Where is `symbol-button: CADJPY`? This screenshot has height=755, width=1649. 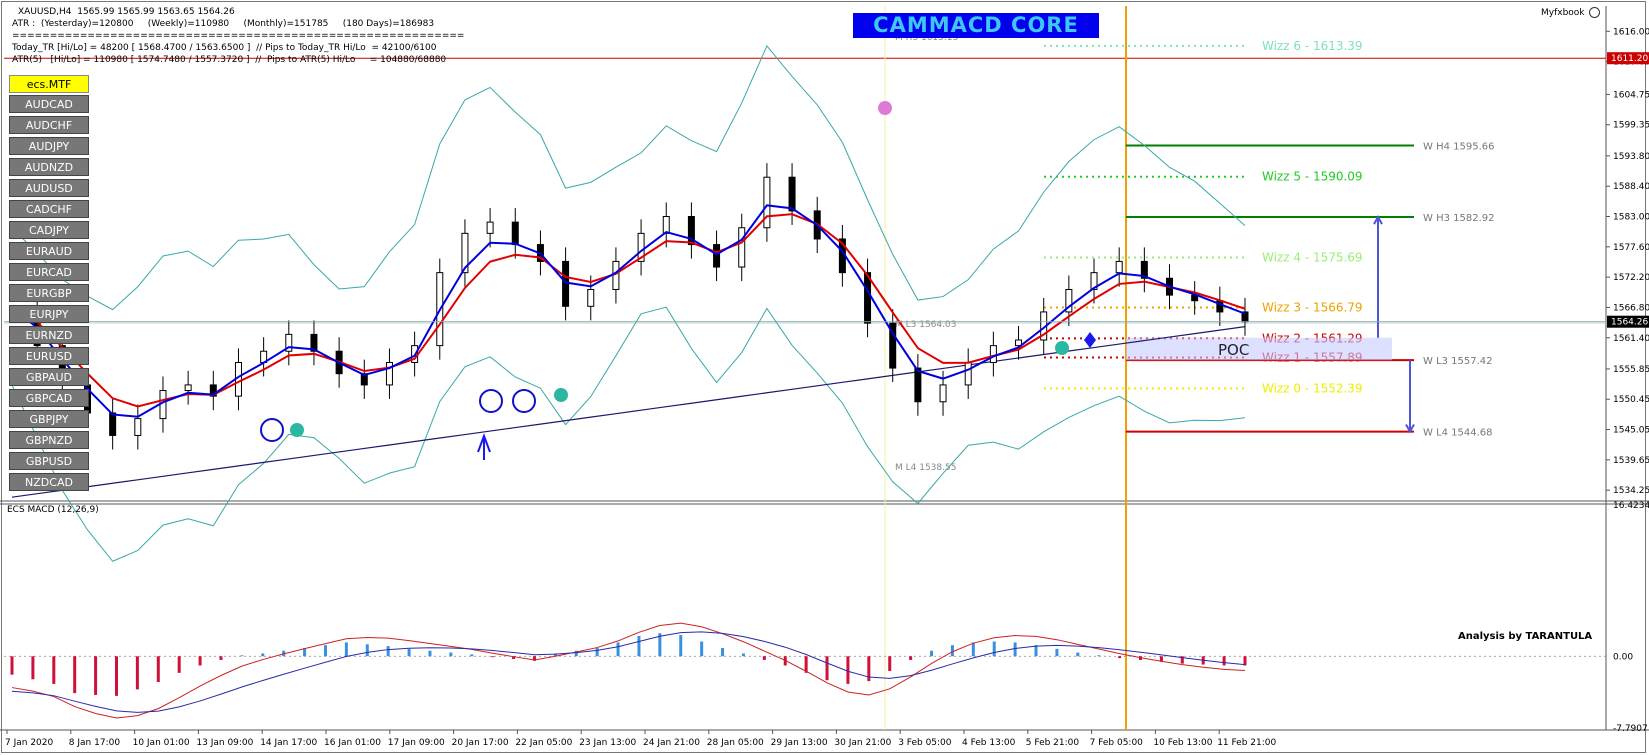
symbol-button: CADJPY is located at coordinates (49, 230).